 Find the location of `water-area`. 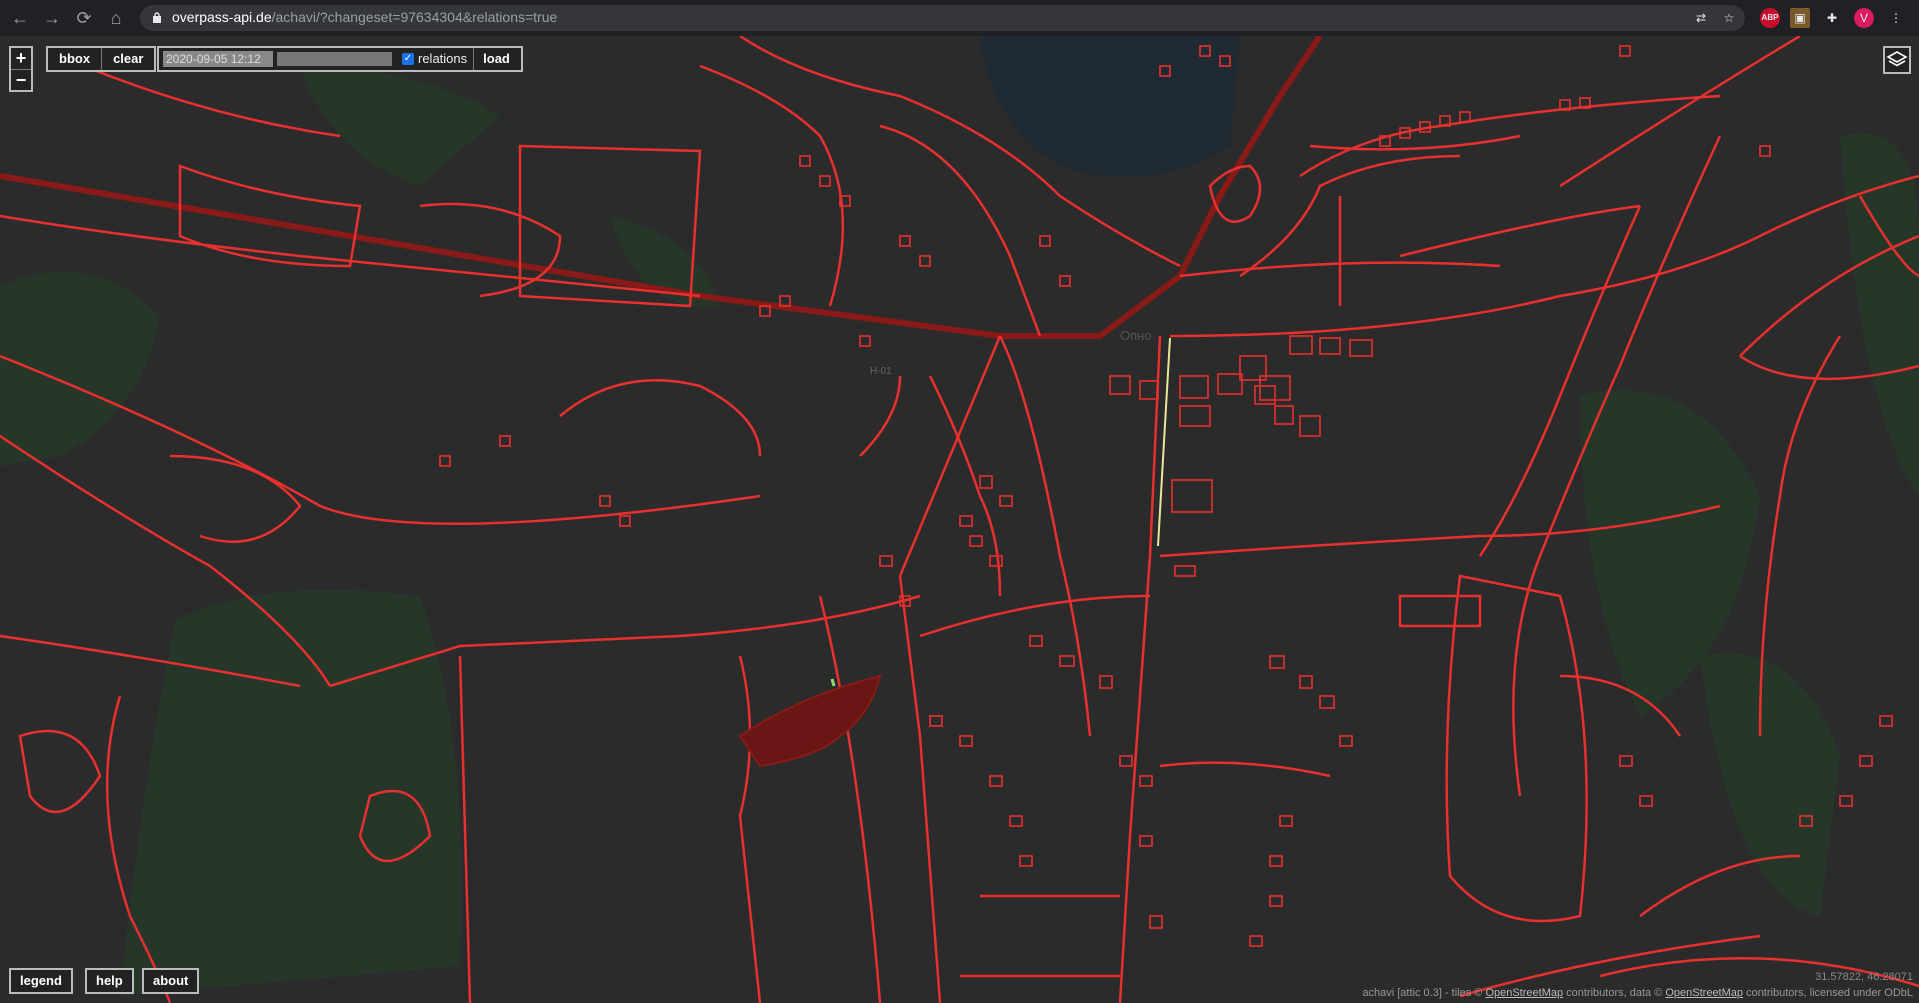

water-area is located at coordinates (1110, 107).